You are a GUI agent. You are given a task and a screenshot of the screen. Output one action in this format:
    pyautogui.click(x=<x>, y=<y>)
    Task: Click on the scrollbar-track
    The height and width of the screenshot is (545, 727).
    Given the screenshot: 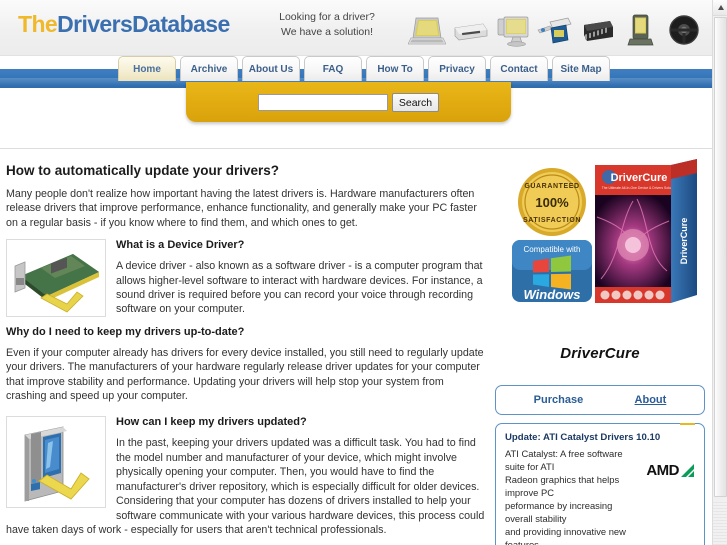 What is the action you would take?
    pyautogui.click(x=720, y=523)
    